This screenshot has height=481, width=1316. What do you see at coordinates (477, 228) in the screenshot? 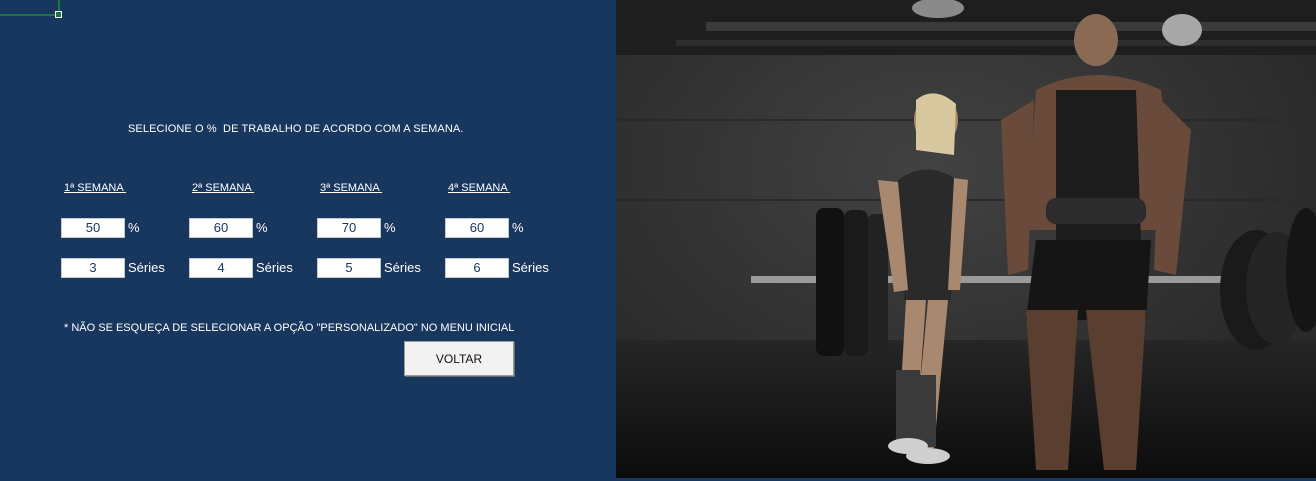
I see `week-4-percent-input: 60` at bounding box center [477, 228].